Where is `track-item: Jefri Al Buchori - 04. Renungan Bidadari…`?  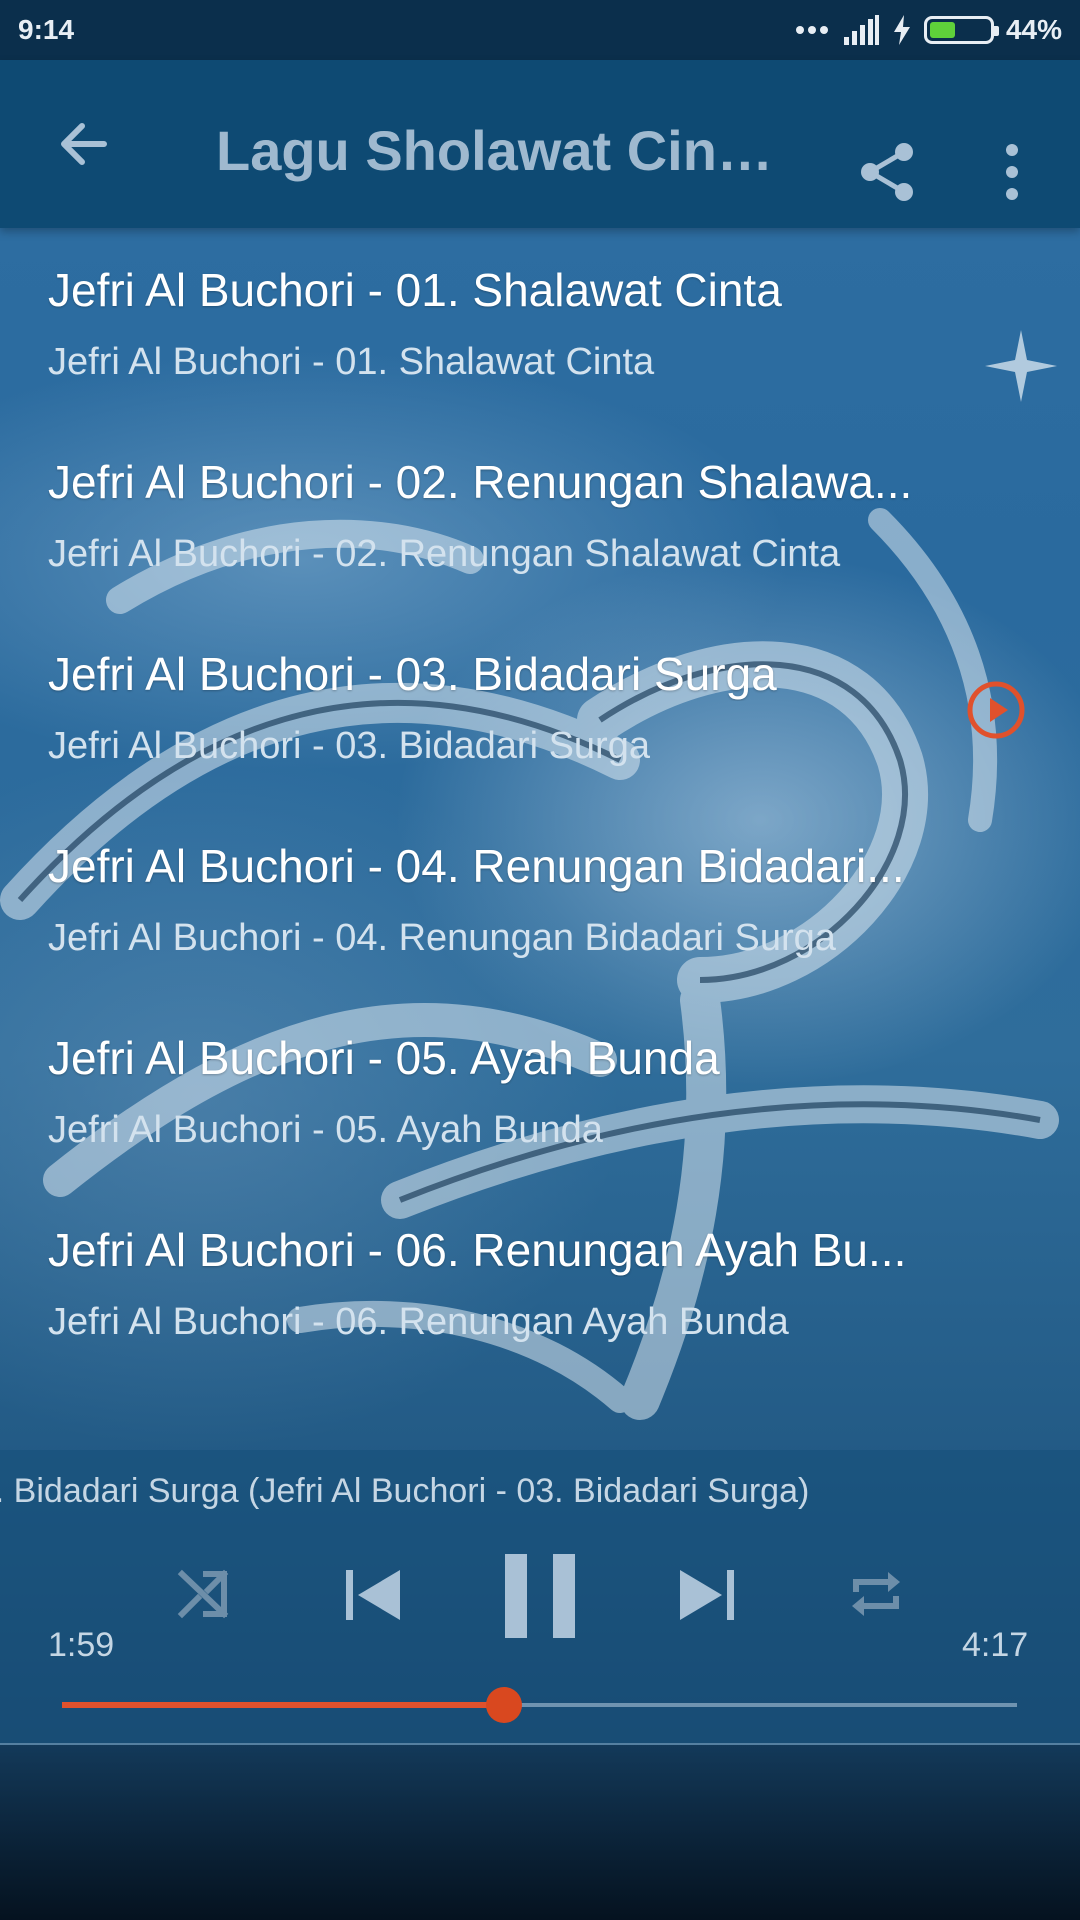 track-item: Jefri Al Buchori - 04. Renungan Bidadari… is located at coordinates (540, 900).